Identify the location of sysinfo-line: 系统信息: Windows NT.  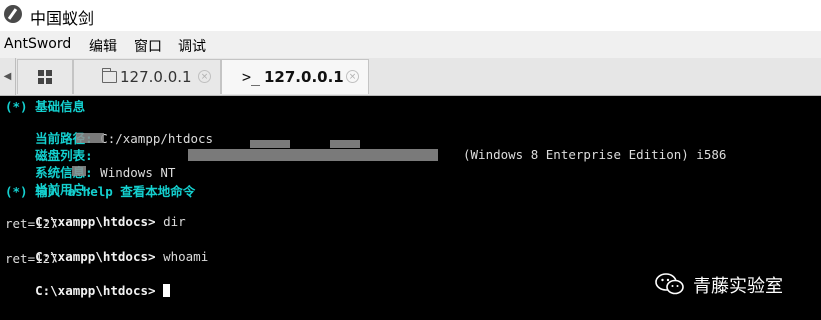
(90, 163).